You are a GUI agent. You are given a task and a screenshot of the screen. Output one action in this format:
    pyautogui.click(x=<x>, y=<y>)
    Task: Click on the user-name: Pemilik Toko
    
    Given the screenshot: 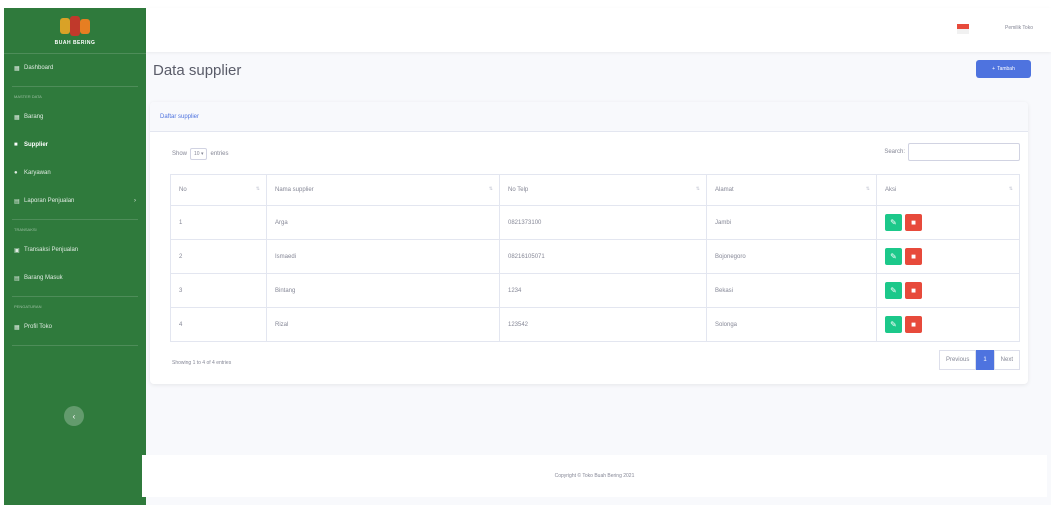 What is the action you would take?
    pyautogui.click(x=1019, y=28)
    